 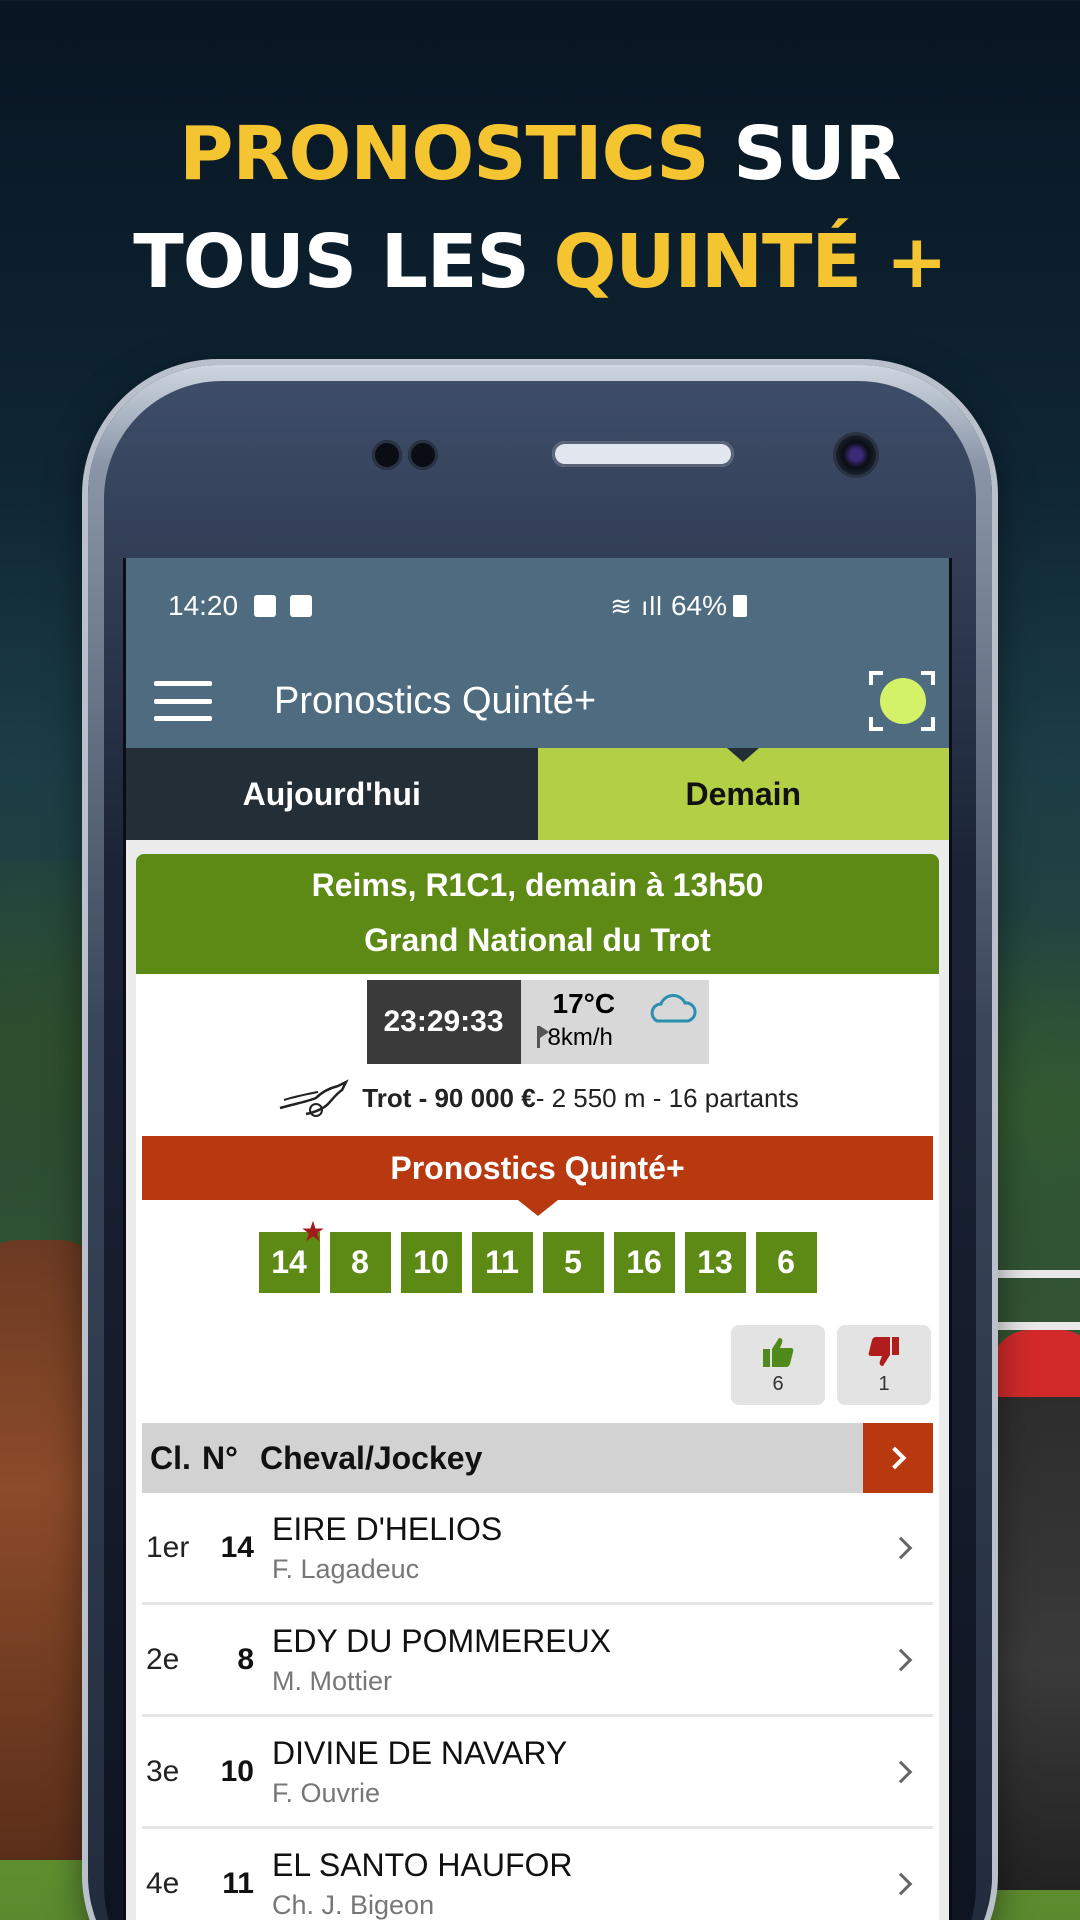 I want to click on race-details: Trot - 90 000 € - 2 550 m - 16 partants, so click(x=537, y=1100).